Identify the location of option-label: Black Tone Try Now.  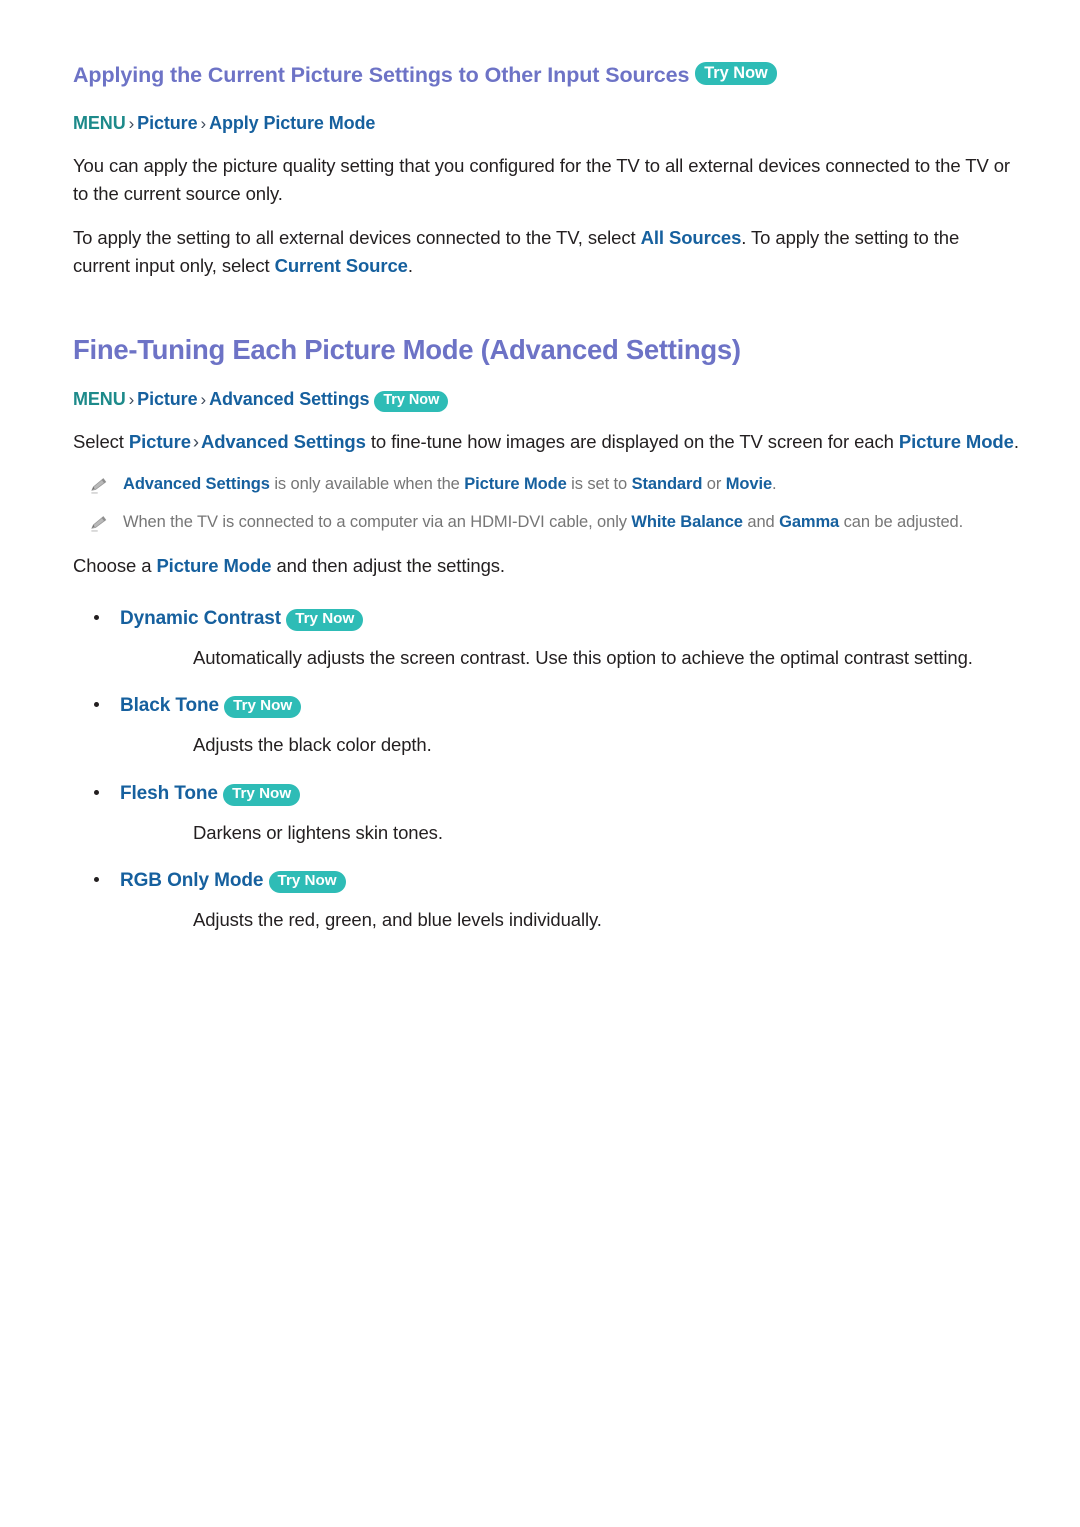
(211, 706).